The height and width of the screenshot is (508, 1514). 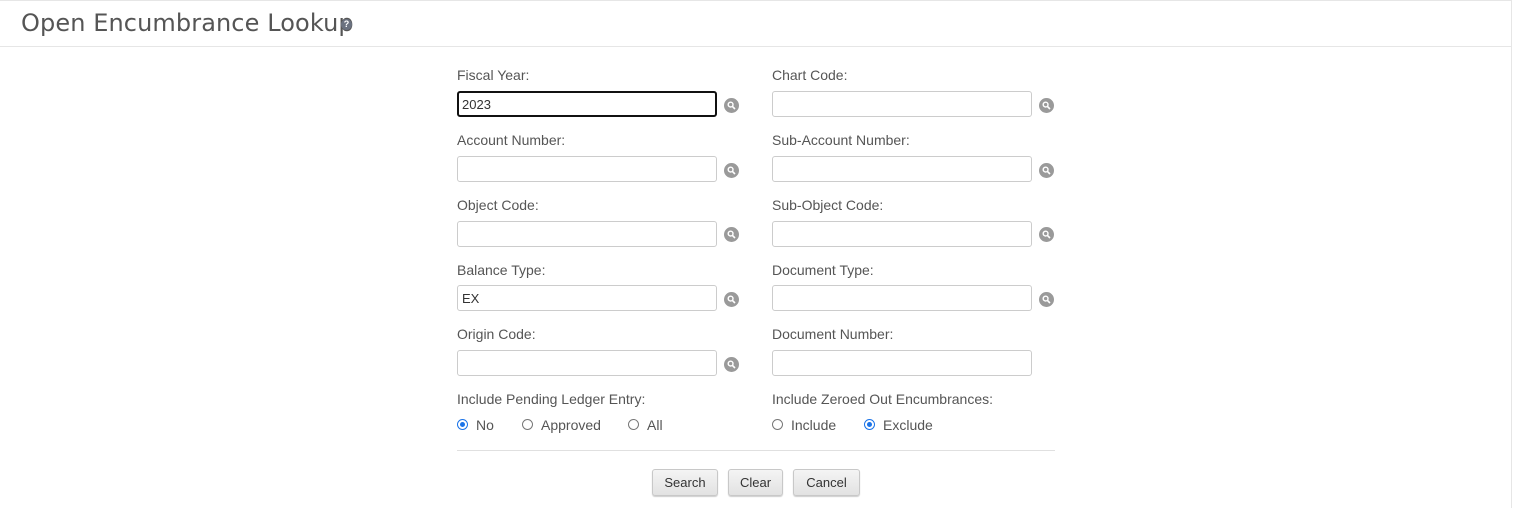 What do you see at coordinates (902, 298) in the screenshot?
I see `document-type-input` at bounding box center [902, 298].